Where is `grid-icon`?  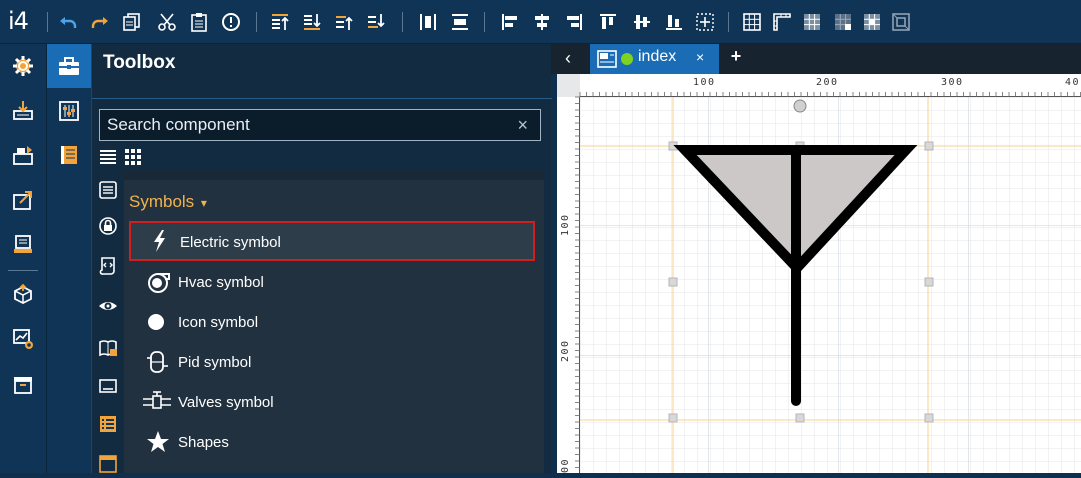
grid-icon is located at coordinates (752, 22).